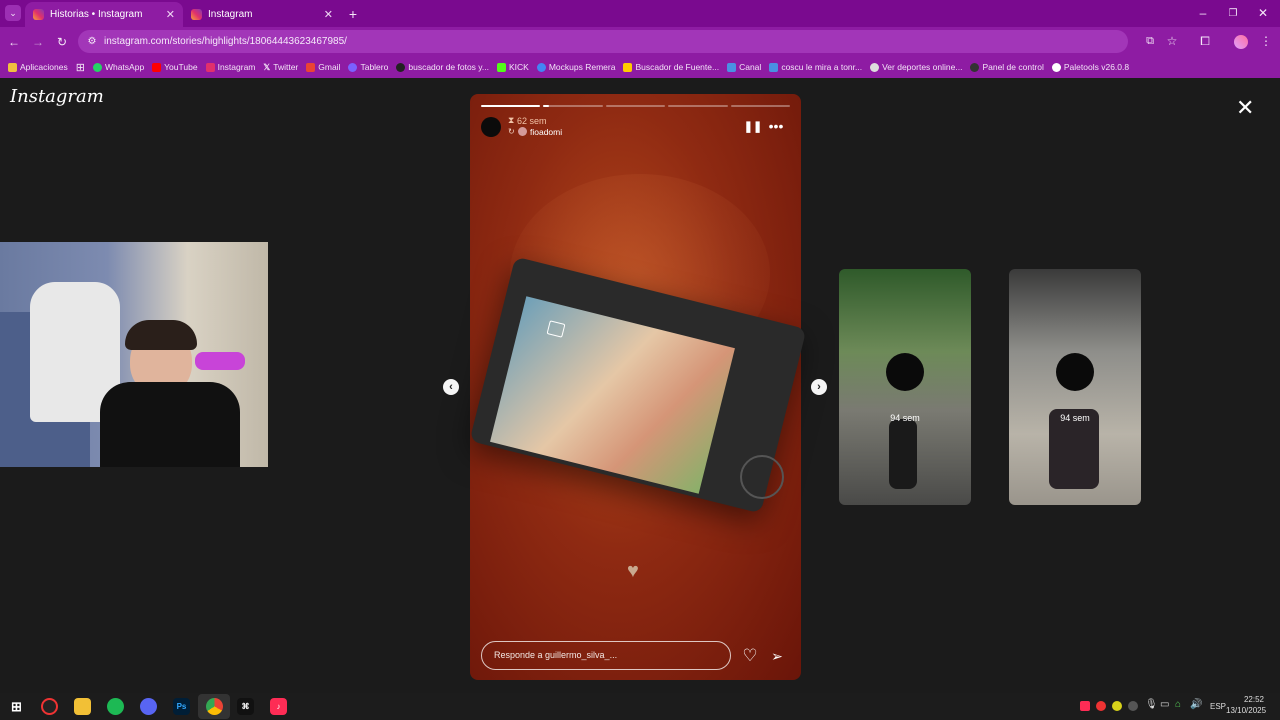  What do you see at coordinates (262, 14) in the screenshot?
I see `tab-instagram: Instagram ✕` at bounding box center [262, 14].